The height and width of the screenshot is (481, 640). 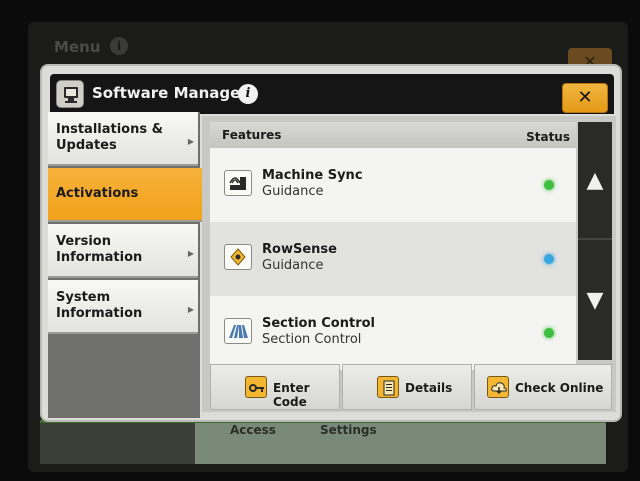 What do you see at coordinates (393, 185) in the screenshot?
I see `feature-row-machine-sync: Machine Sync Guidance` at bounding box center [393, 185].